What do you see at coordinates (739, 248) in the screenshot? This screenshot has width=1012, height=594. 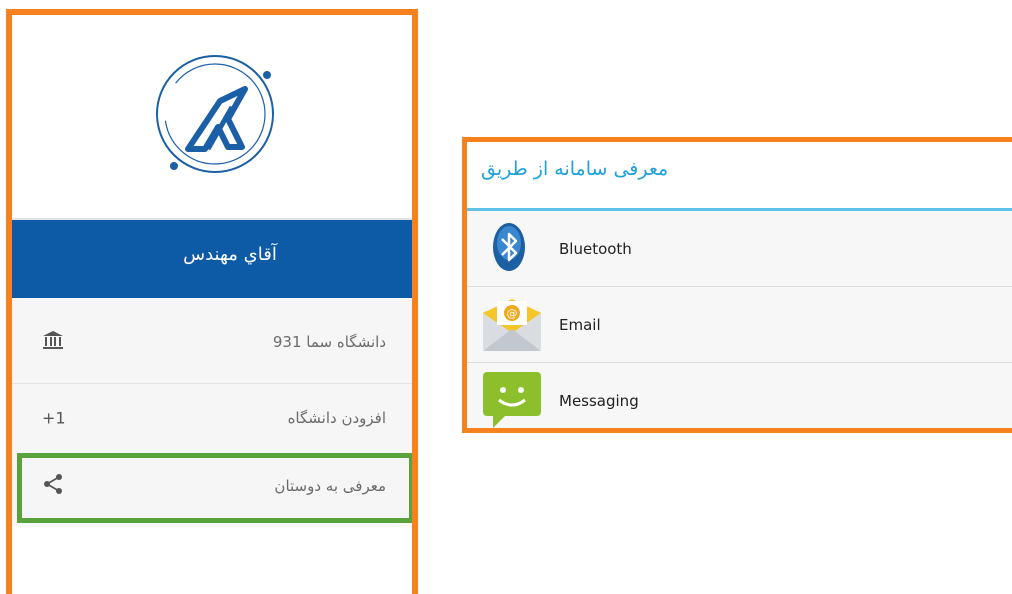 I see `share-option-bluetooth: Bluetooth` at bounding box center [739, 248].